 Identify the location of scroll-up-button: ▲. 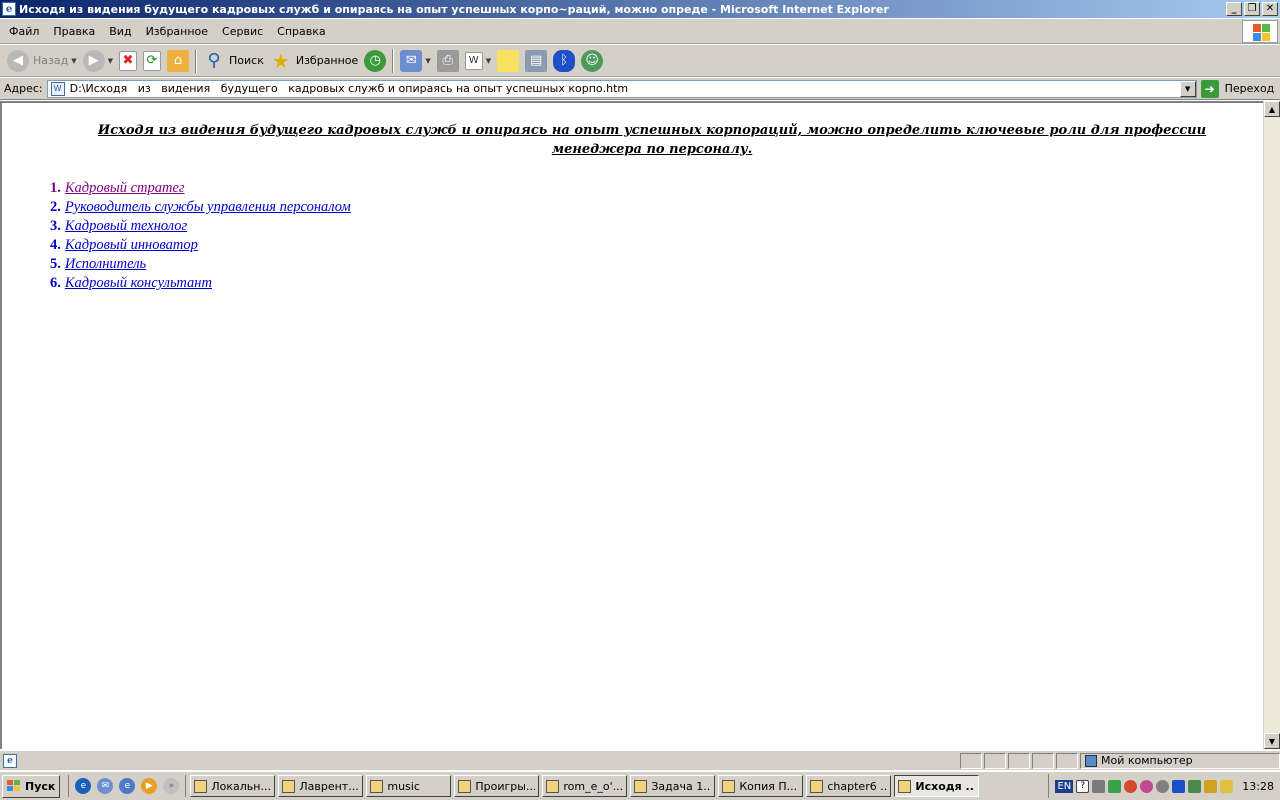
(1272, 109).